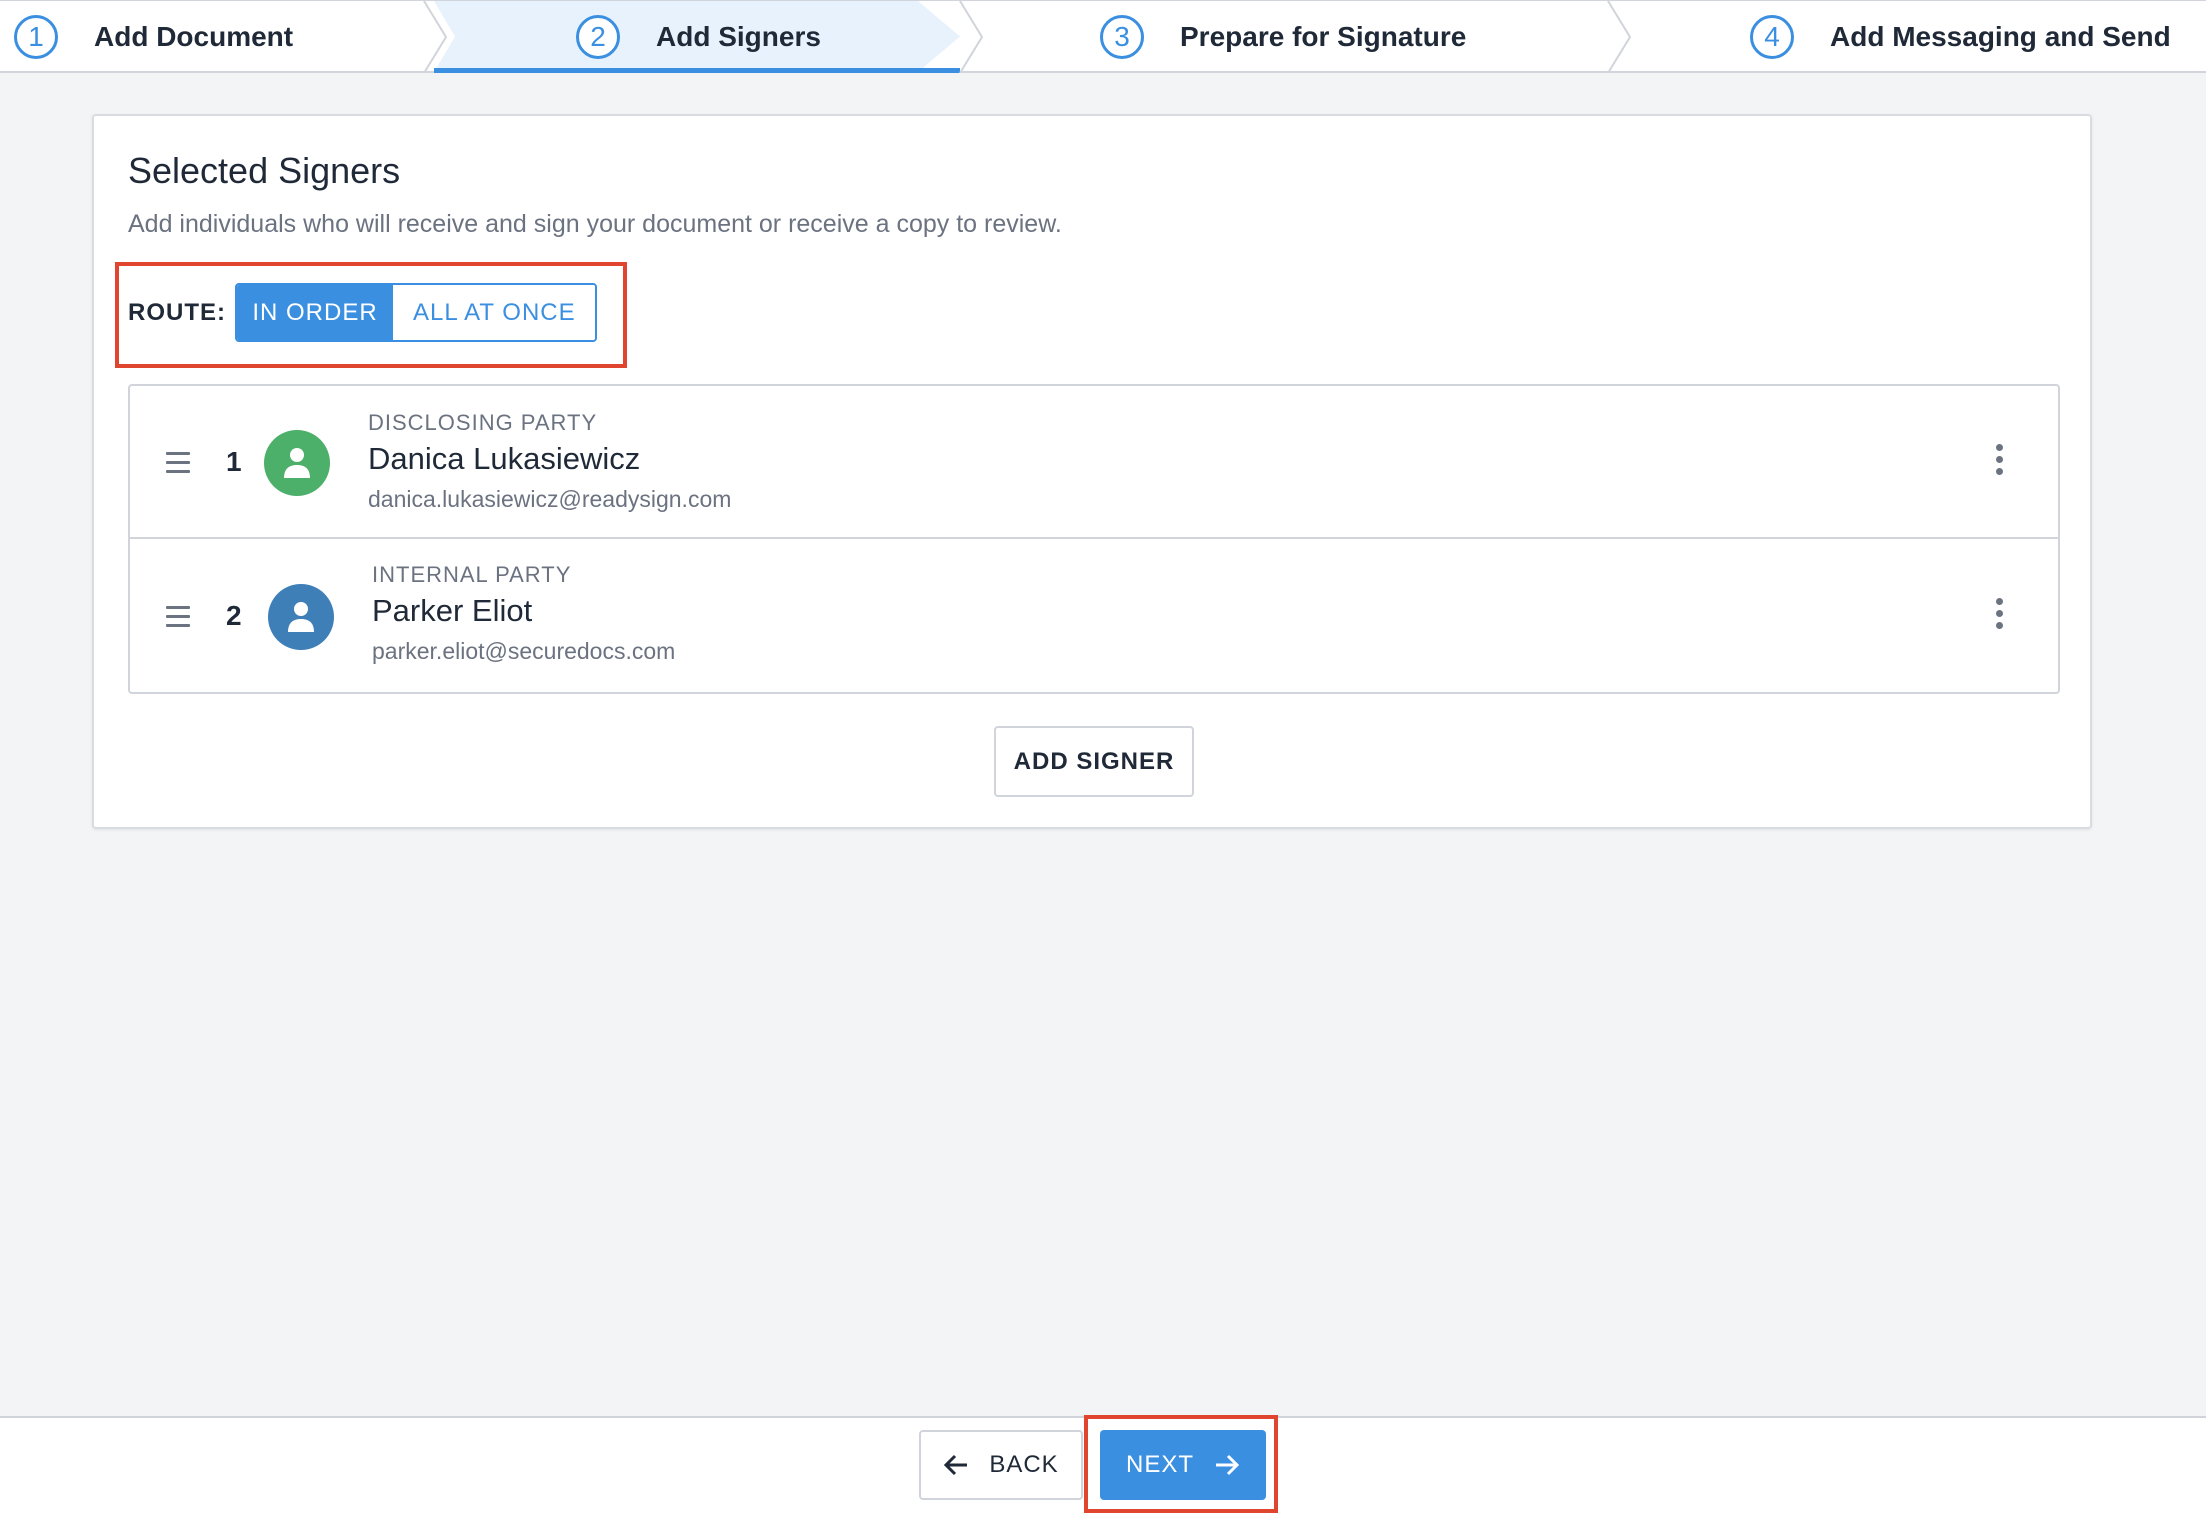 The width and height of the screenshot is (2206, 1514). What do you see at coordinates (315, 312) in the screenshot?
I see `route-option-in-order: IN ORDER` at bounding box center [315, 312].